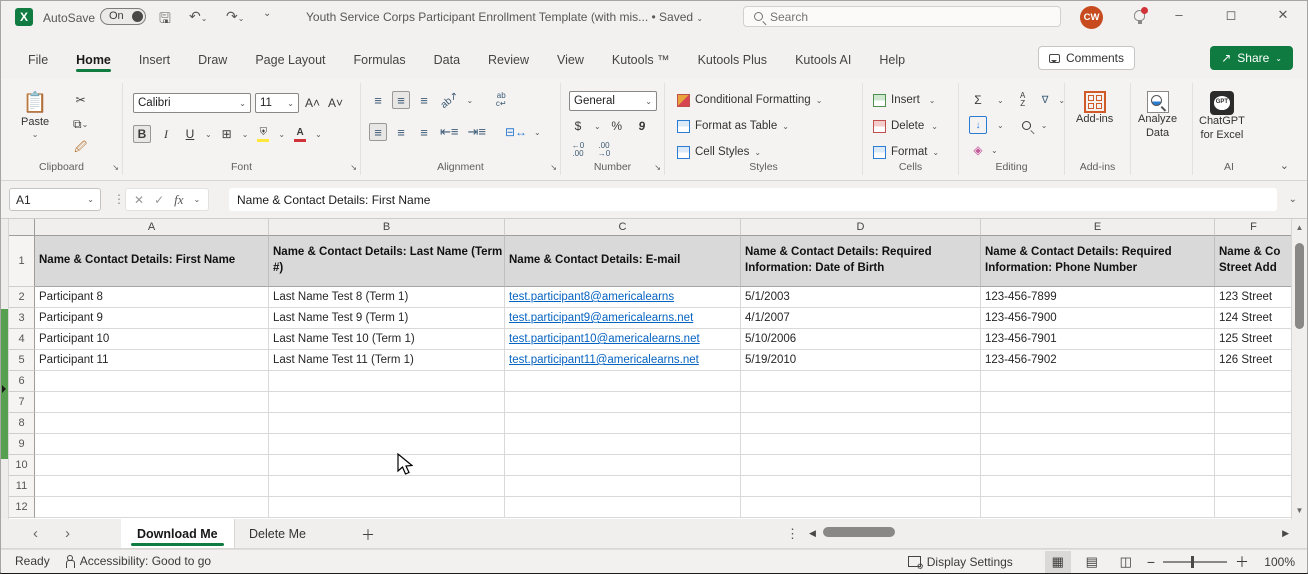 The image size is (1308, 574). Describe the element at coordinates (1091, 17) in the screenshot. I see `avatar: CW` at that location.